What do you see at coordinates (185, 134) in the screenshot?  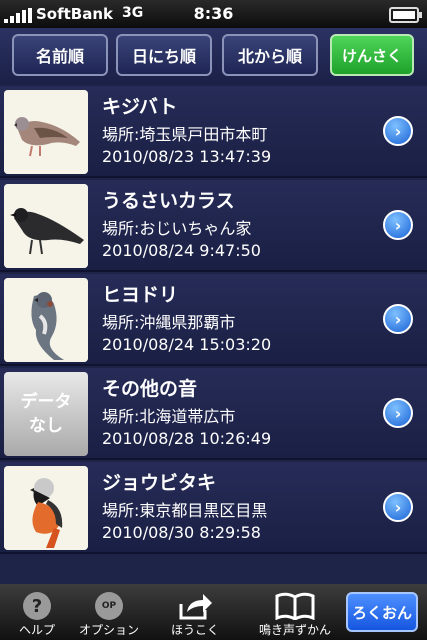 I see `record-place: 場所:埼玉県戸田市本町` at bounding box center [185, 134].